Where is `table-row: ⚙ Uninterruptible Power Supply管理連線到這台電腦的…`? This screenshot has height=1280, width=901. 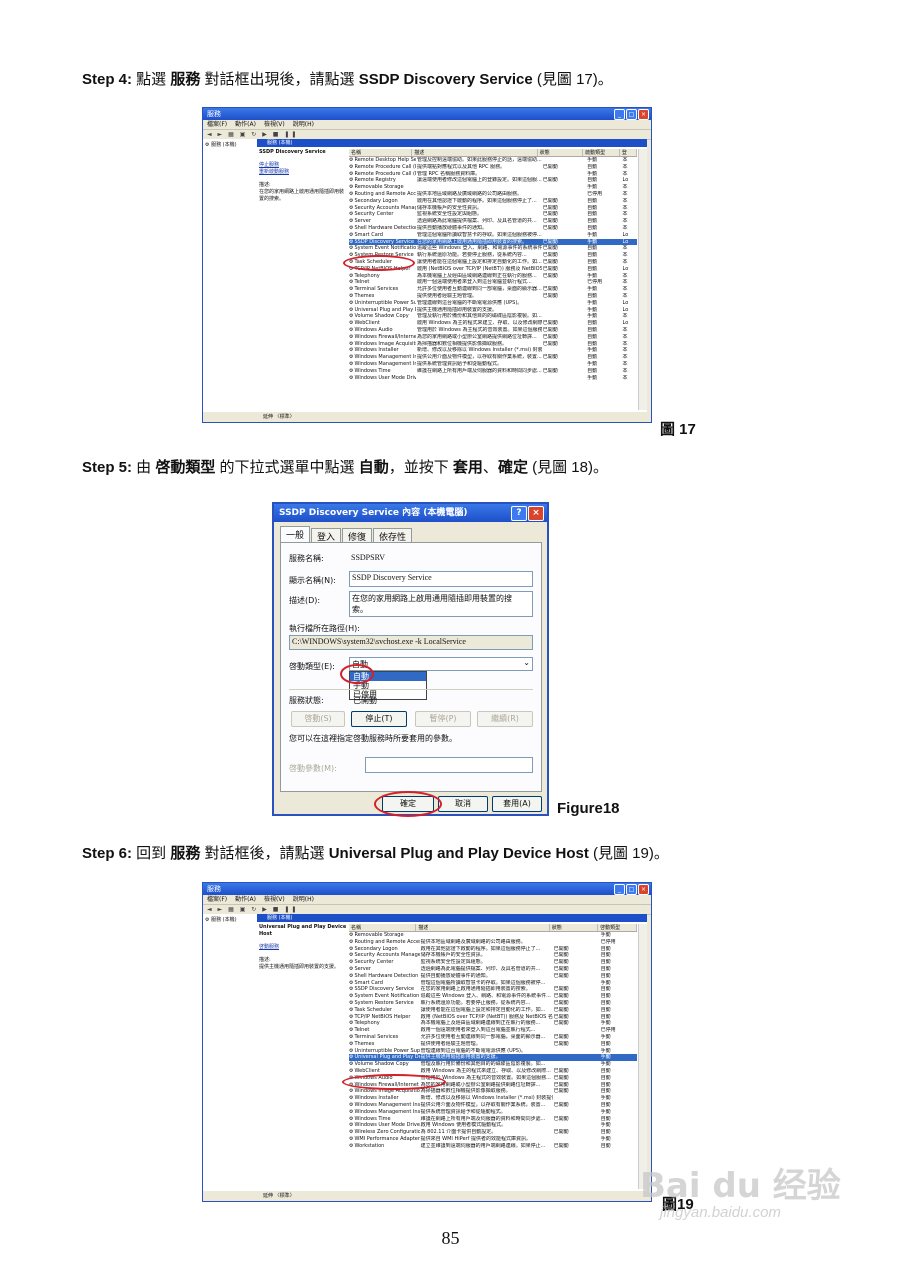
table-row: ⚙ Uninterruptible Power Supply管理連線到這台電腦的… is located at coordinates (493, 1051).